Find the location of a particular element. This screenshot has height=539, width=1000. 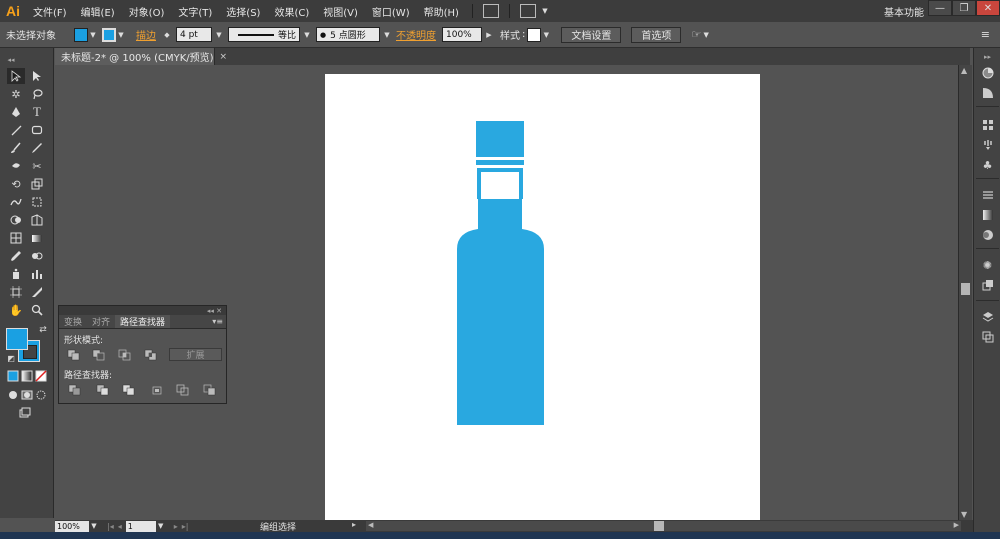

bottle-body is located at coordinates (500, 312).